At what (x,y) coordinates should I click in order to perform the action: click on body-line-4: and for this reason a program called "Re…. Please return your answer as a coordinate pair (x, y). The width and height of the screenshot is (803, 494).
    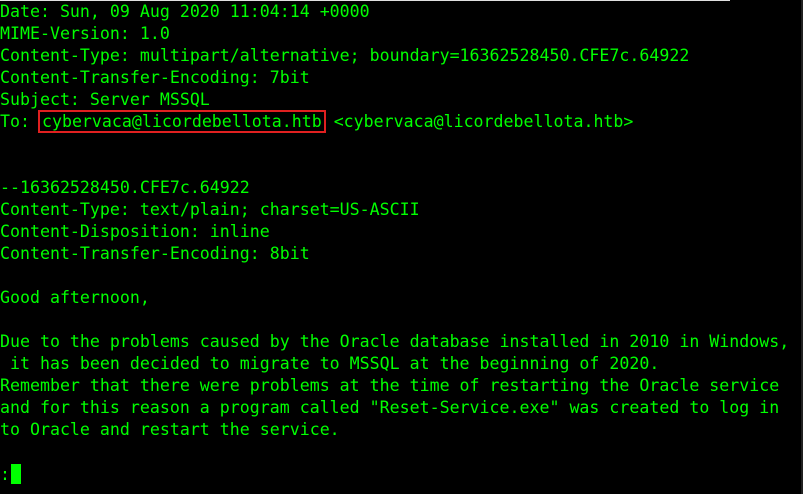
    Looking at the image, I should click on (390, 407).